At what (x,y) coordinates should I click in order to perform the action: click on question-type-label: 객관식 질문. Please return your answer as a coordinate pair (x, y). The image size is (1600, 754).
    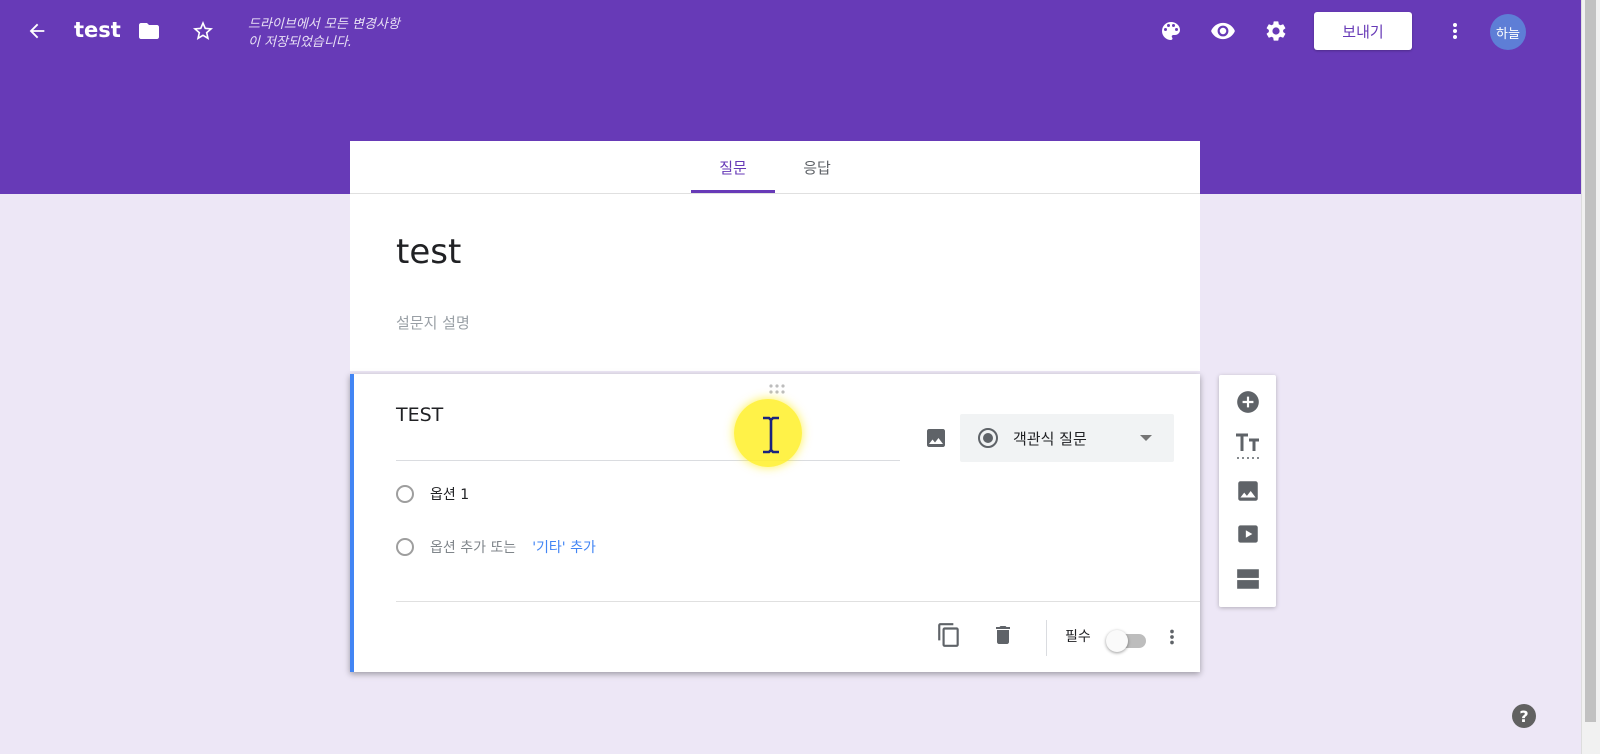
    Looking at the image, I should click on (1050, 439).